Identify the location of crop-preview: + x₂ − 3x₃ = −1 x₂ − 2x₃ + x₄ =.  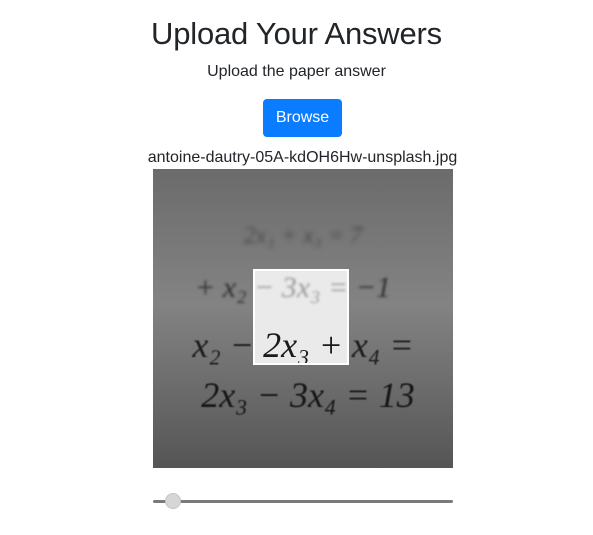
(301, 318).